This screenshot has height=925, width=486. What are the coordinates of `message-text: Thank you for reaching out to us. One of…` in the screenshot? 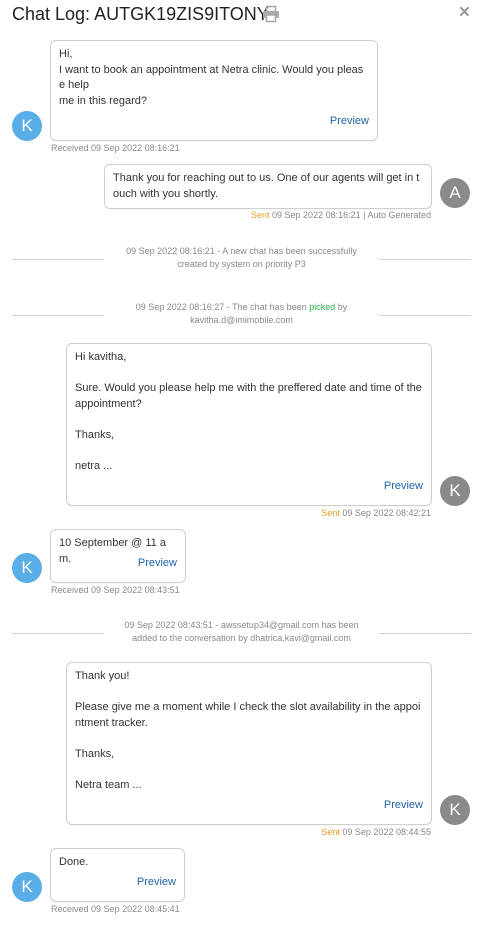 It's located at (266, 186).